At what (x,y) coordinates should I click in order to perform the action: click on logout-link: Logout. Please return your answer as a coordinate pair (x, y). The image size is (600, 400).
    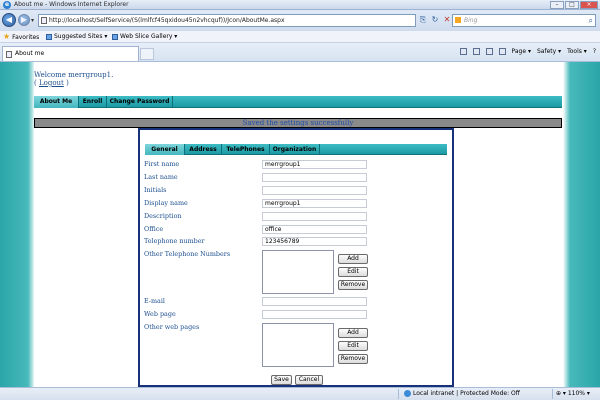
    Looking at the image, I should click on (51, 83).